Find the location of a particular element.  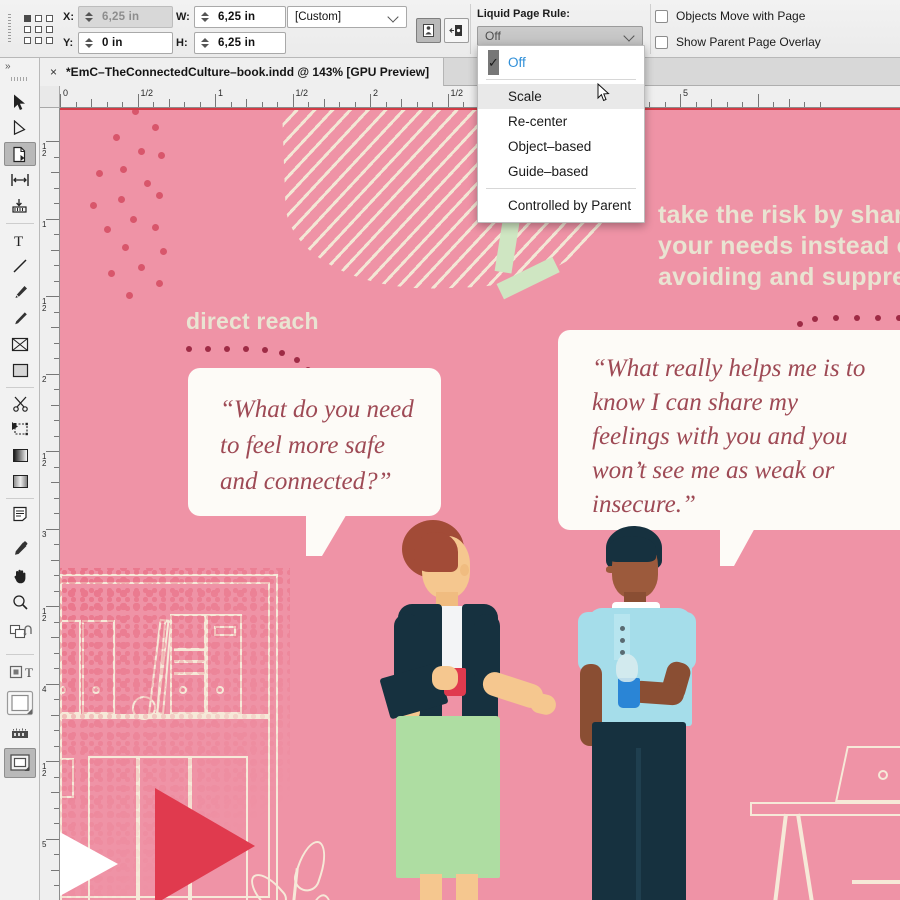

free-transform-tool is located at coordinates (20, 429).